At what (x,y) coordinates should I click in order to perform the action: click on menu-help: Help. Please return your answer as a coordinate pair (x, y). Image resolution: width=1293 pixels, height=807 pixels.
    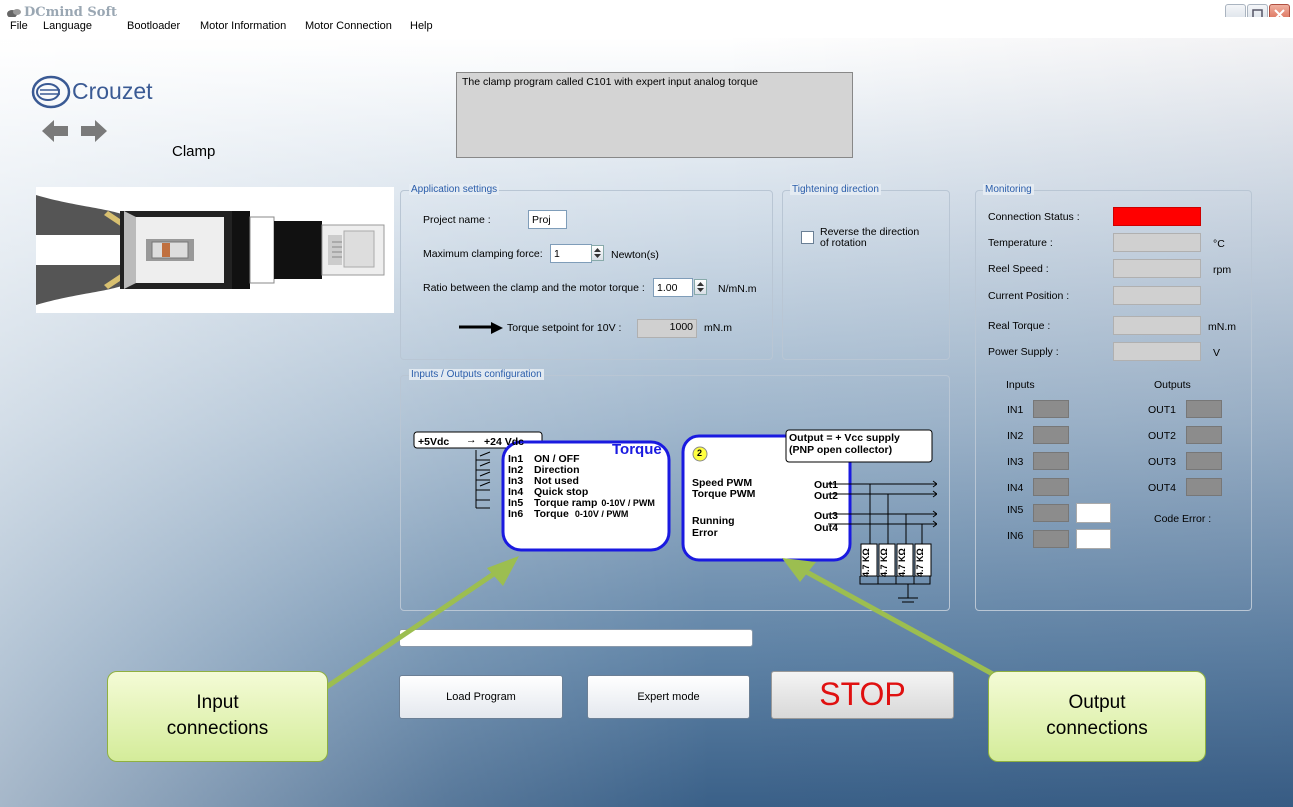
    Looking at the image, I should click on (421, 26).